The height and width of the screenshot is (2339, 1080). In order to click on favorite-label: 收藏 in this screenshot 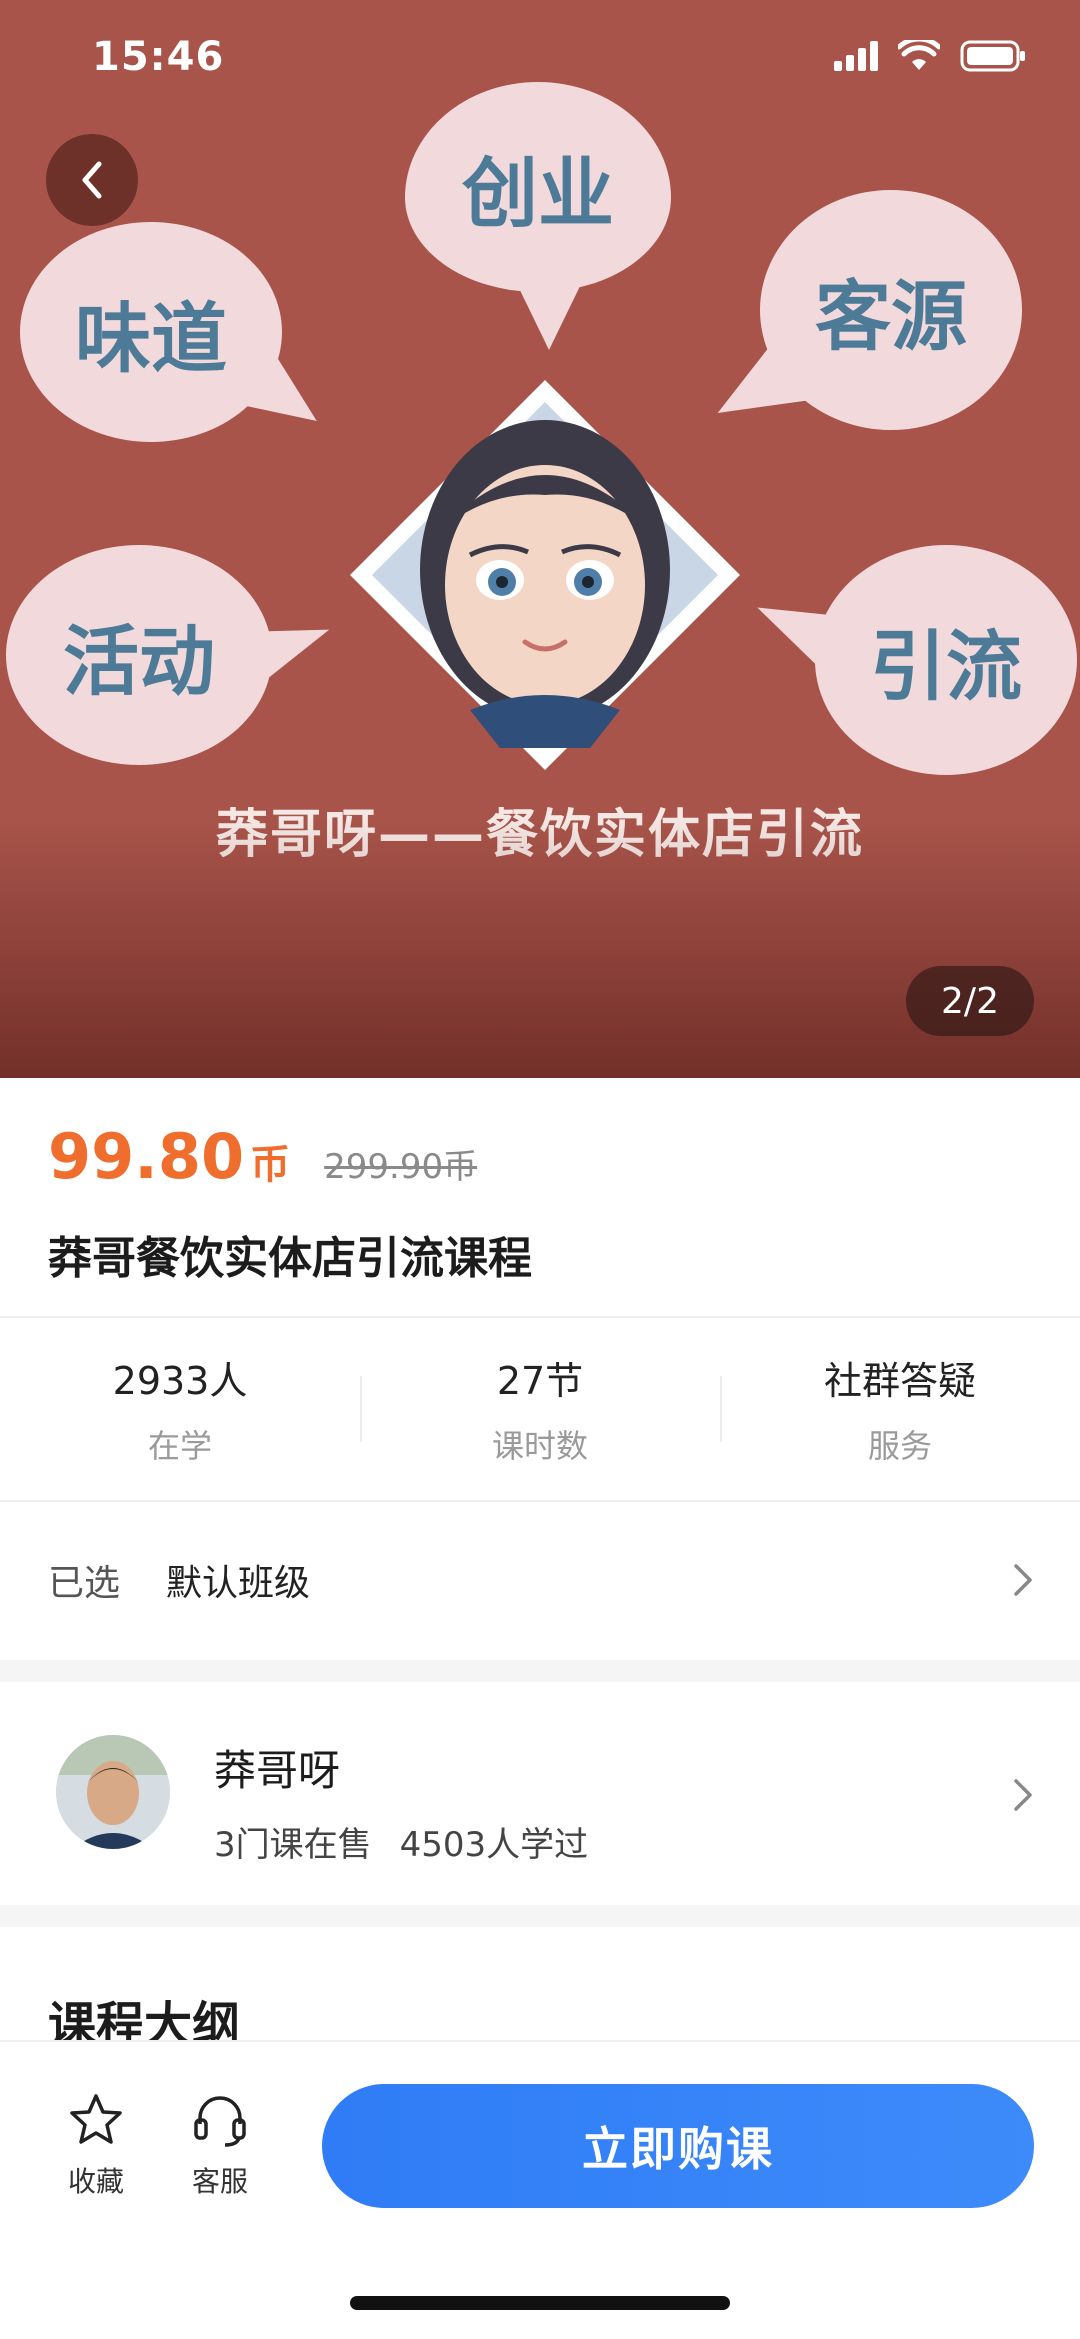, I will do `click(95, 2181)`.